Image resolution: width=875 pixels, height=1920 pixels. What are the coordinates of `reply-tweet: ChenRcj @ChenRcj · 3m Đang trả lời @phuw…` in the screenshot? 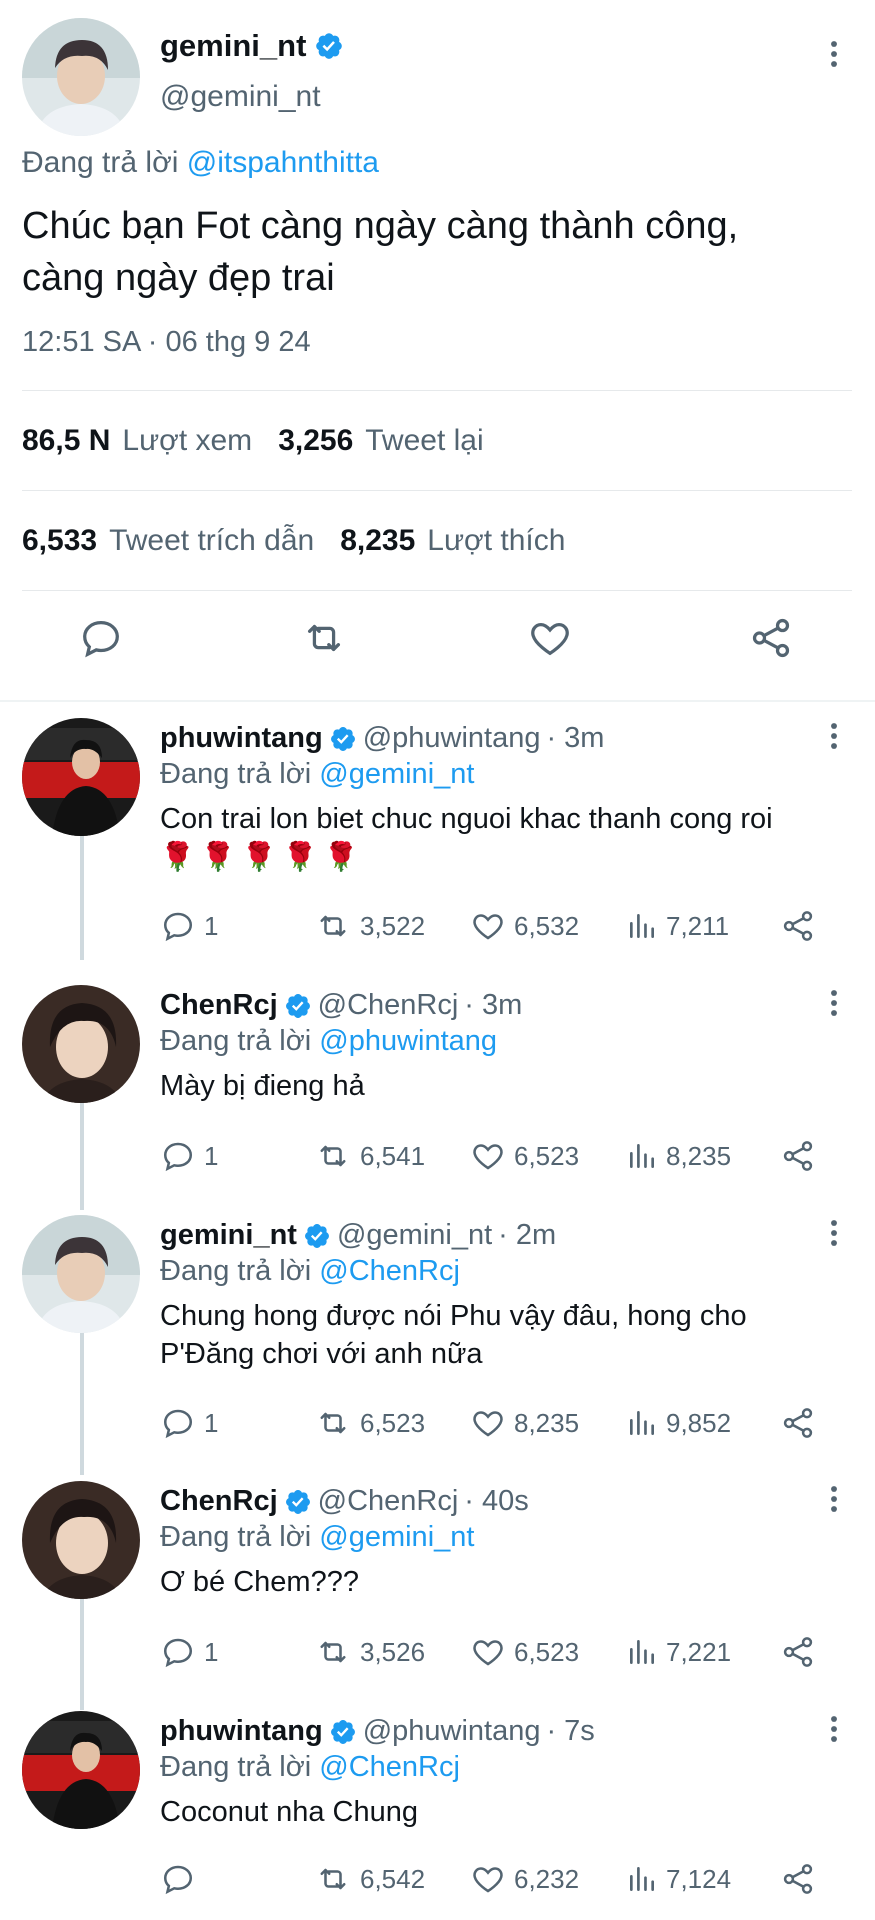 It's located at (437, 1100).